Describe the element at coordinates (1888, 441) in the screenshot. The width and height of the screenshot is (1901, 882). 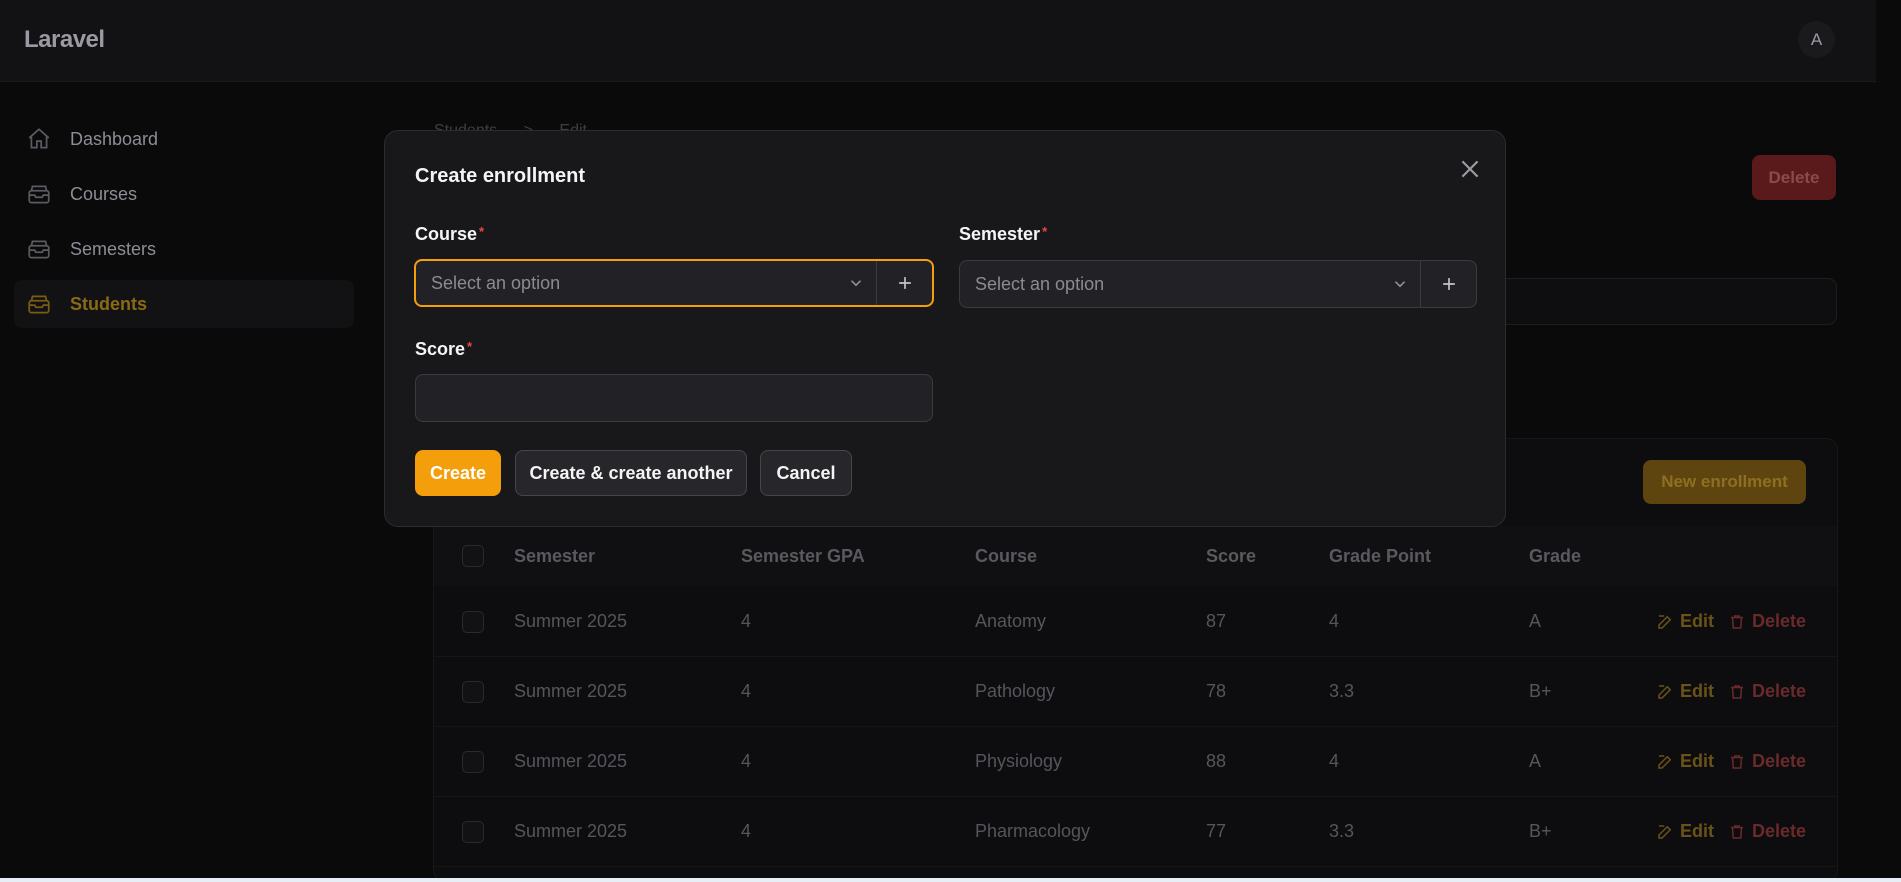
I see `scrollbar` at that location.